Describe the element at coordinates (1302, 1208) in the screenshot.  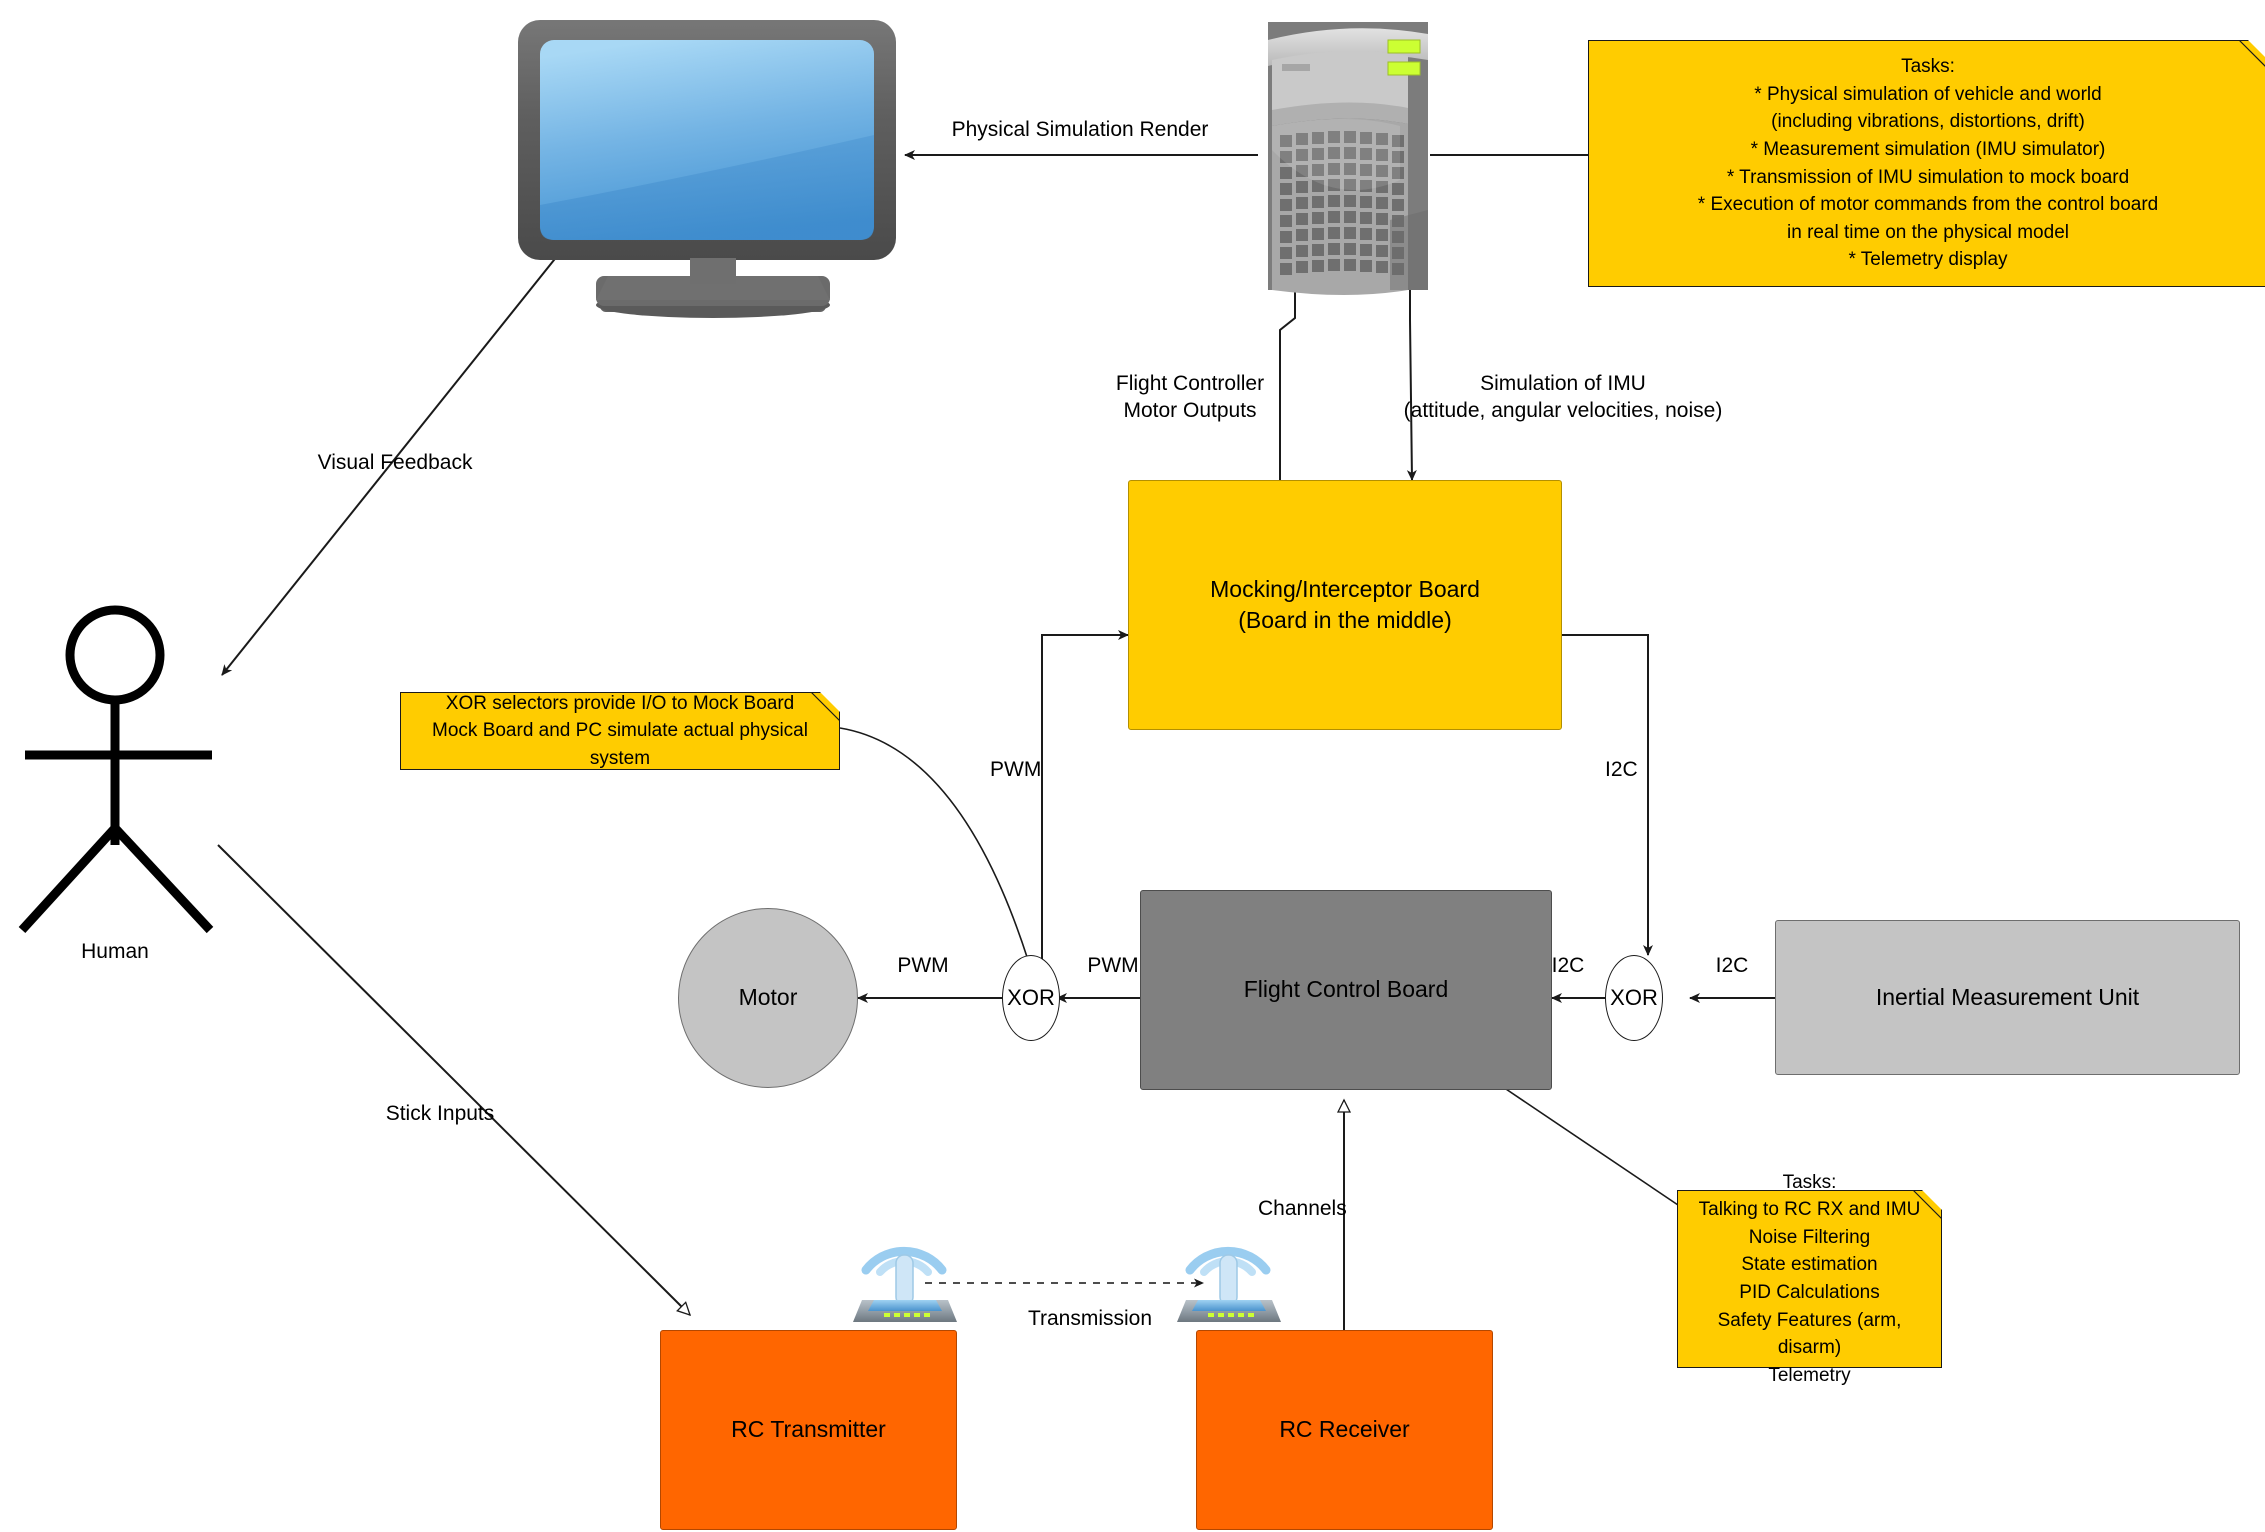
I see `edge-label-channels: Channels` at that location.